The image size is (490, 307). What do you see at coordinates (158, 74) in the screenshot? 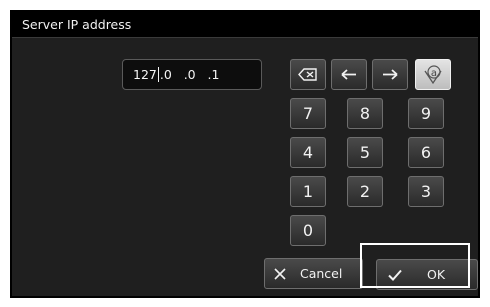
I see `text-caret` at bounding box center [158, 74].